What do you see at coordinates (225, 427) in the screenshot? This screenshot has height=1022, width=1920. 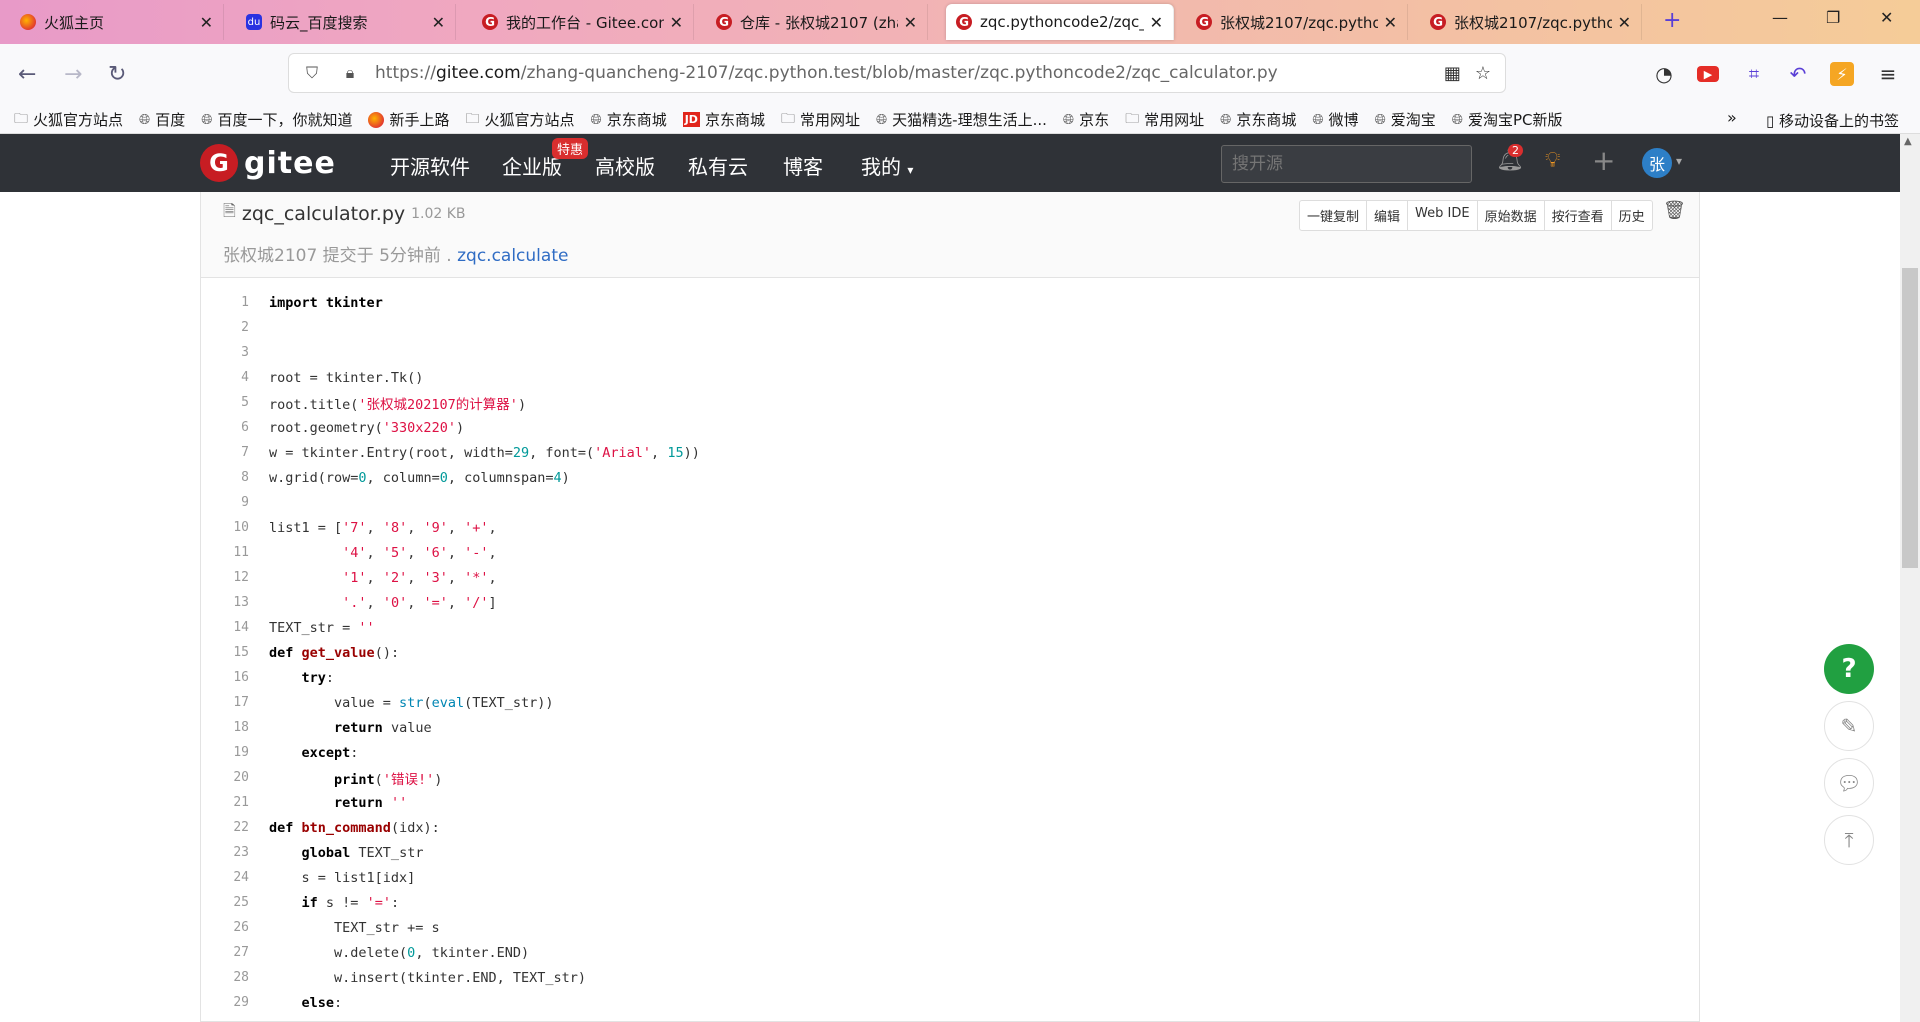 I see `line-number: 6` at bounding box center [225, 427].